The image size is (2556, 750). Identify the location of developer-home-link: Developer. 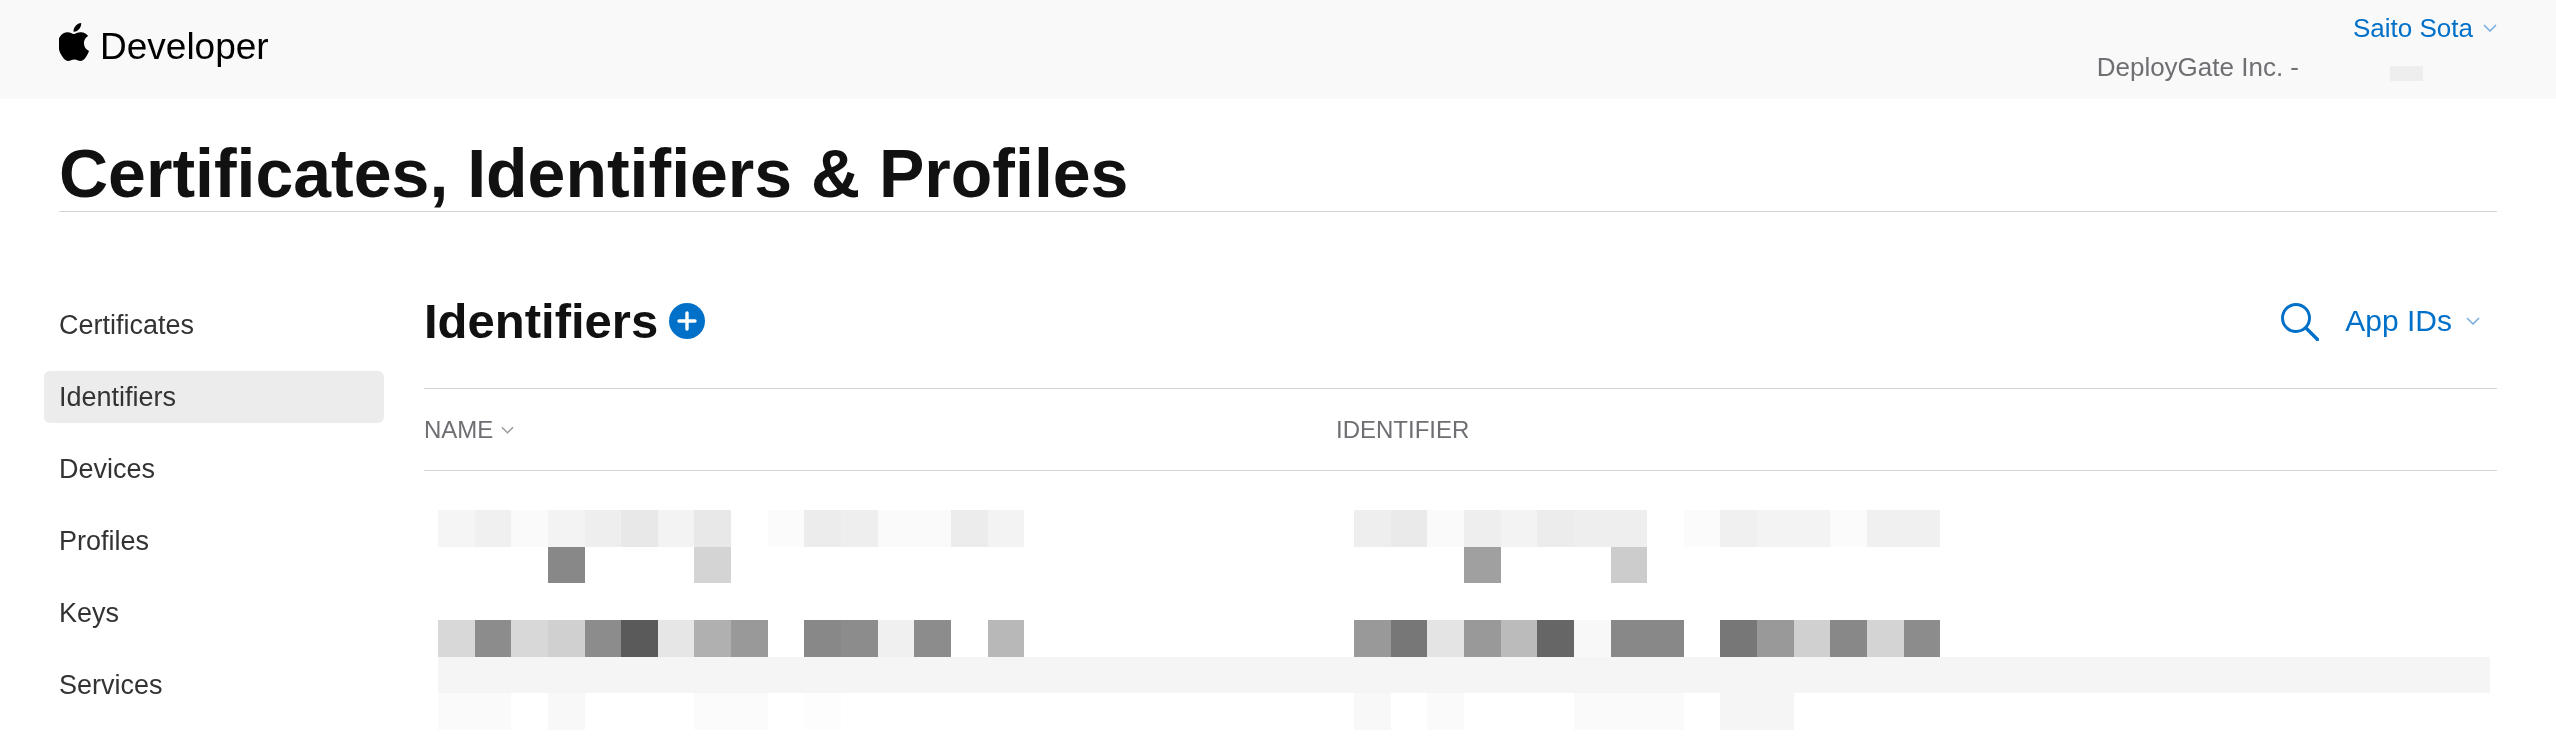
(164, 44).